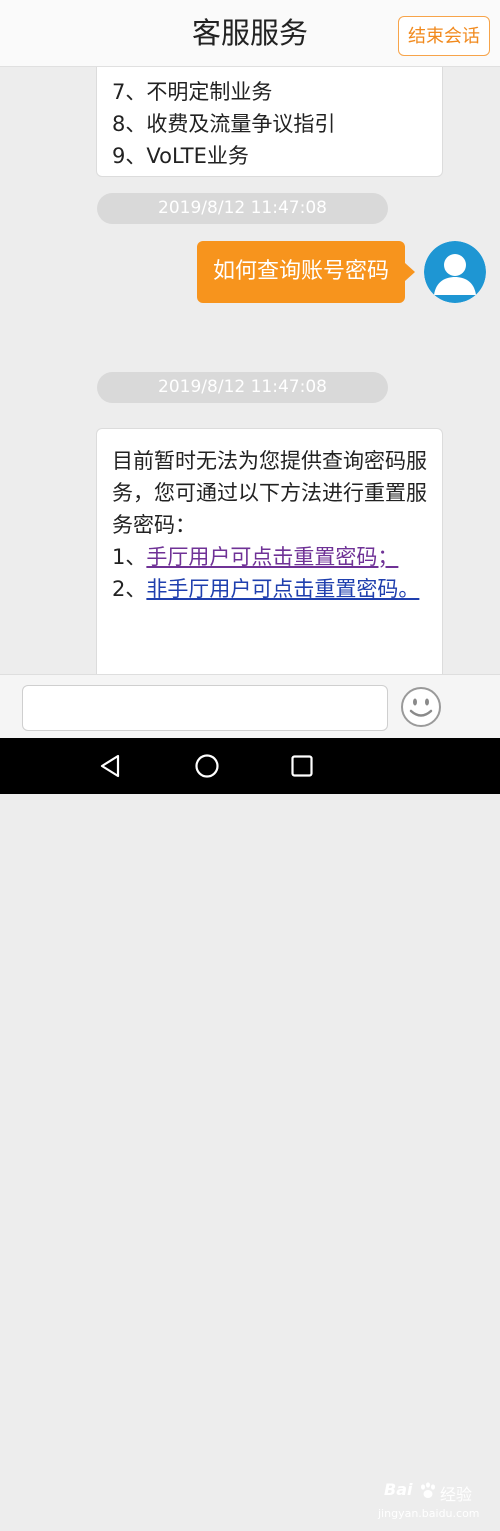  I want to click on reply-text: 目前暂时无法为您提供查询密码服务，您可通过以下方法进行重置服务密码：, so click(269, 493).